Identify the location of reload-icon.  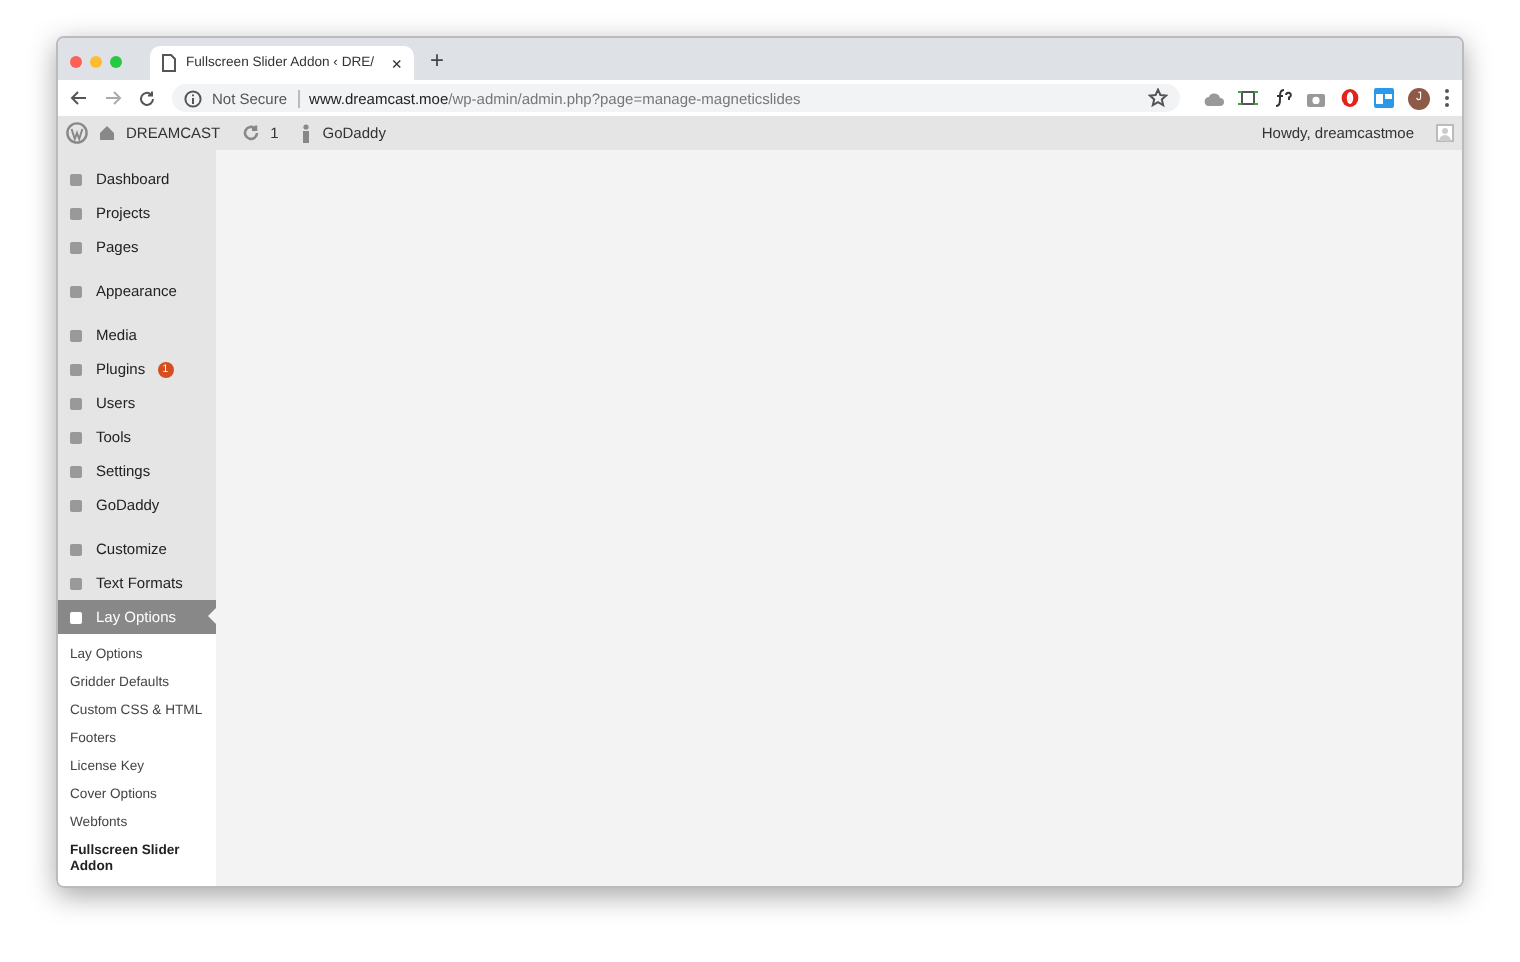
(147, 98).